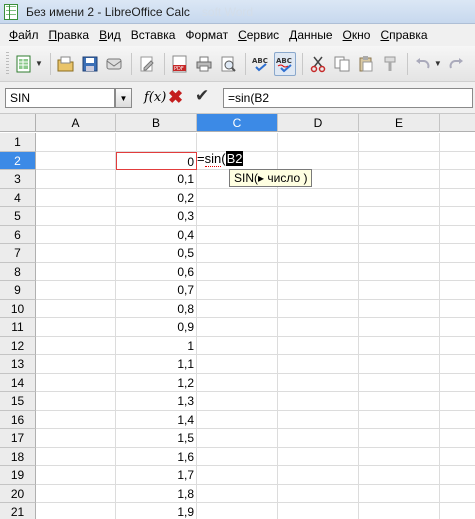 This screenshot has height=519, width=475. What do you see at coordinates (399, 123) in the screenshot?
I see `column-header-e: E` at bounding box center [399, 123].